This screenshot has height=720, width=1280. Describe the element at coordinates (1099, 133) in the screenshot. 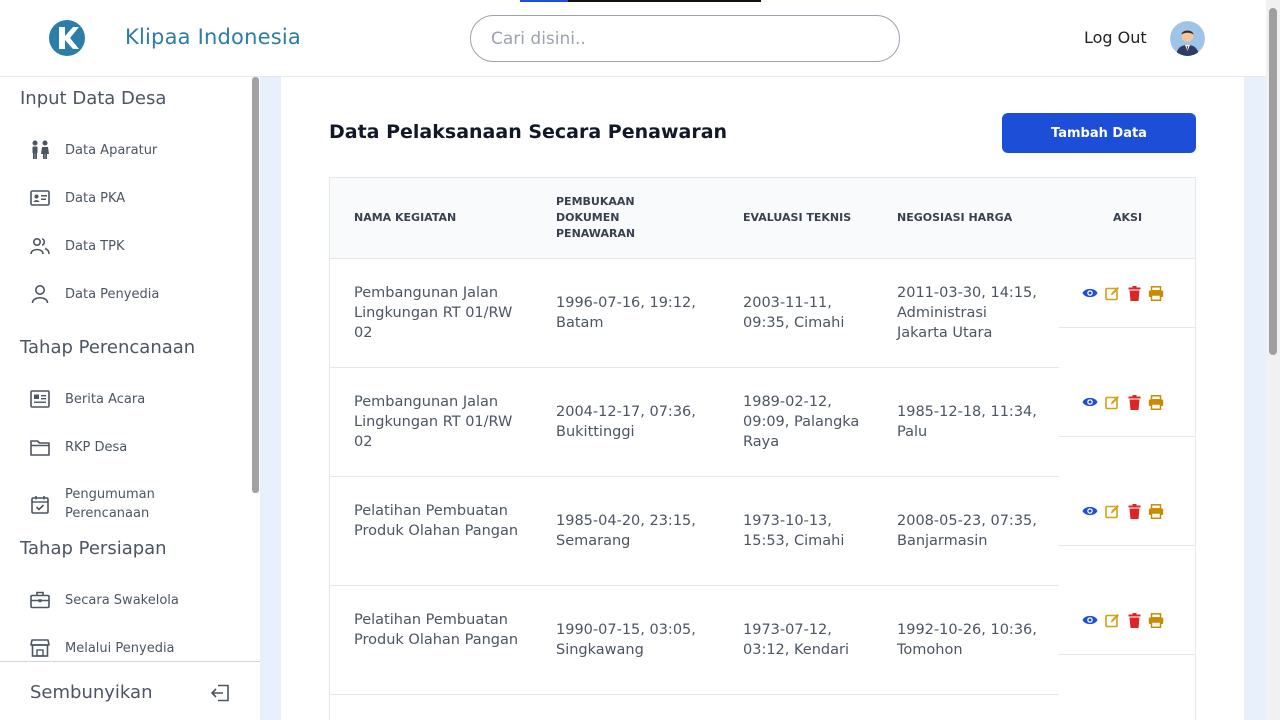

I see `add-data-button: Tambah Data` at that location.